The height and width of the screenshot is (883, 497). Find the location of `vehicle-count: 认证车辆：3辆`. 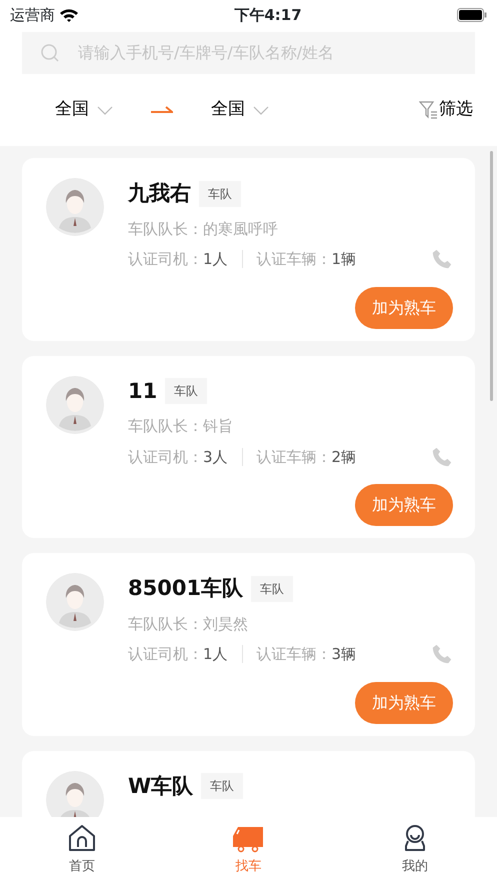

vehicle-count: 认证车辆：3辆 is located at coordinates (306, 654).